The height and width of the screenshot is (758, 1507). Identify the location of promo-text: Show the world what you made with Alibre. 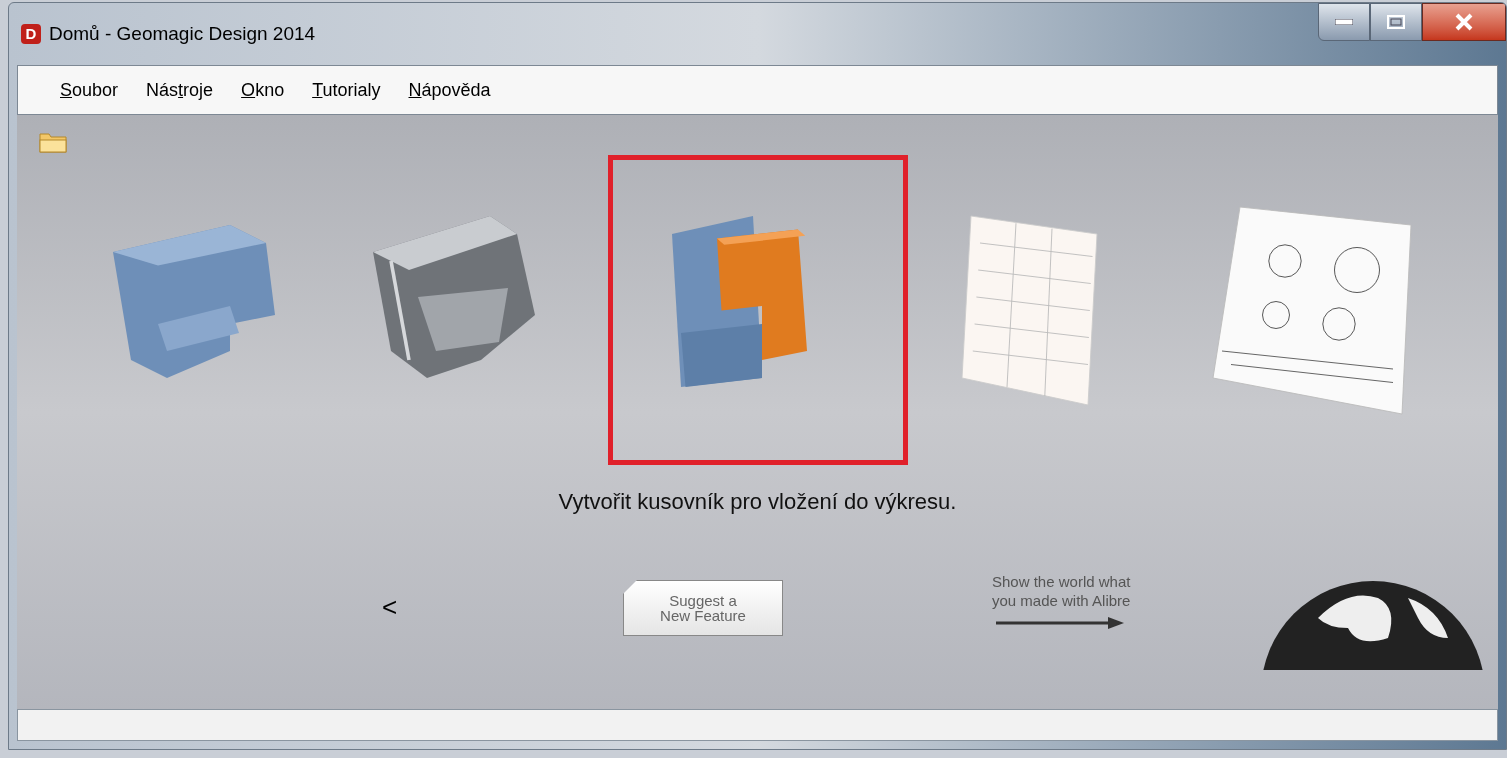
(1061, 591).